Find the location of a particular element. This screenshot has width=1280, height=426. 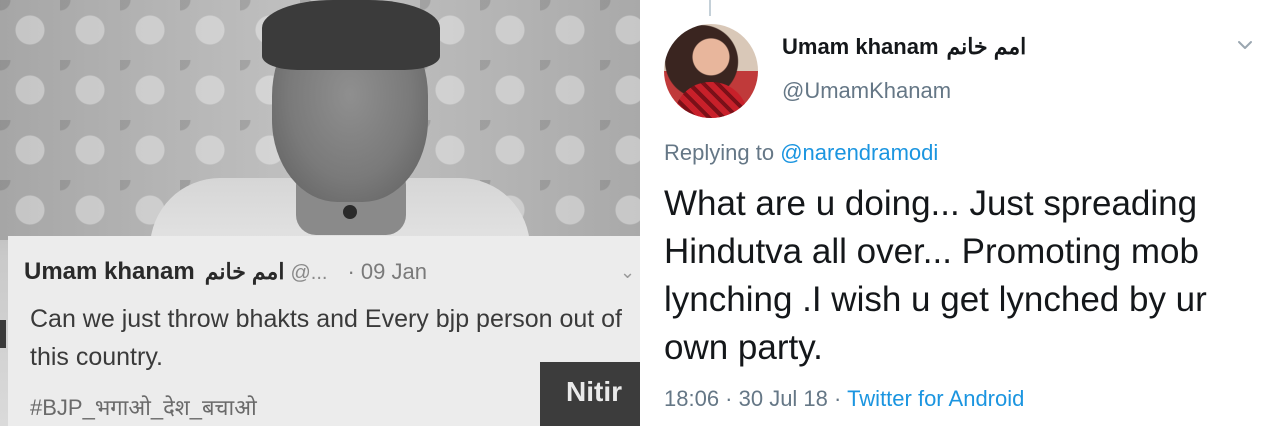

chevron-down-icon: ⌄ is located at coordinates (628, 272).